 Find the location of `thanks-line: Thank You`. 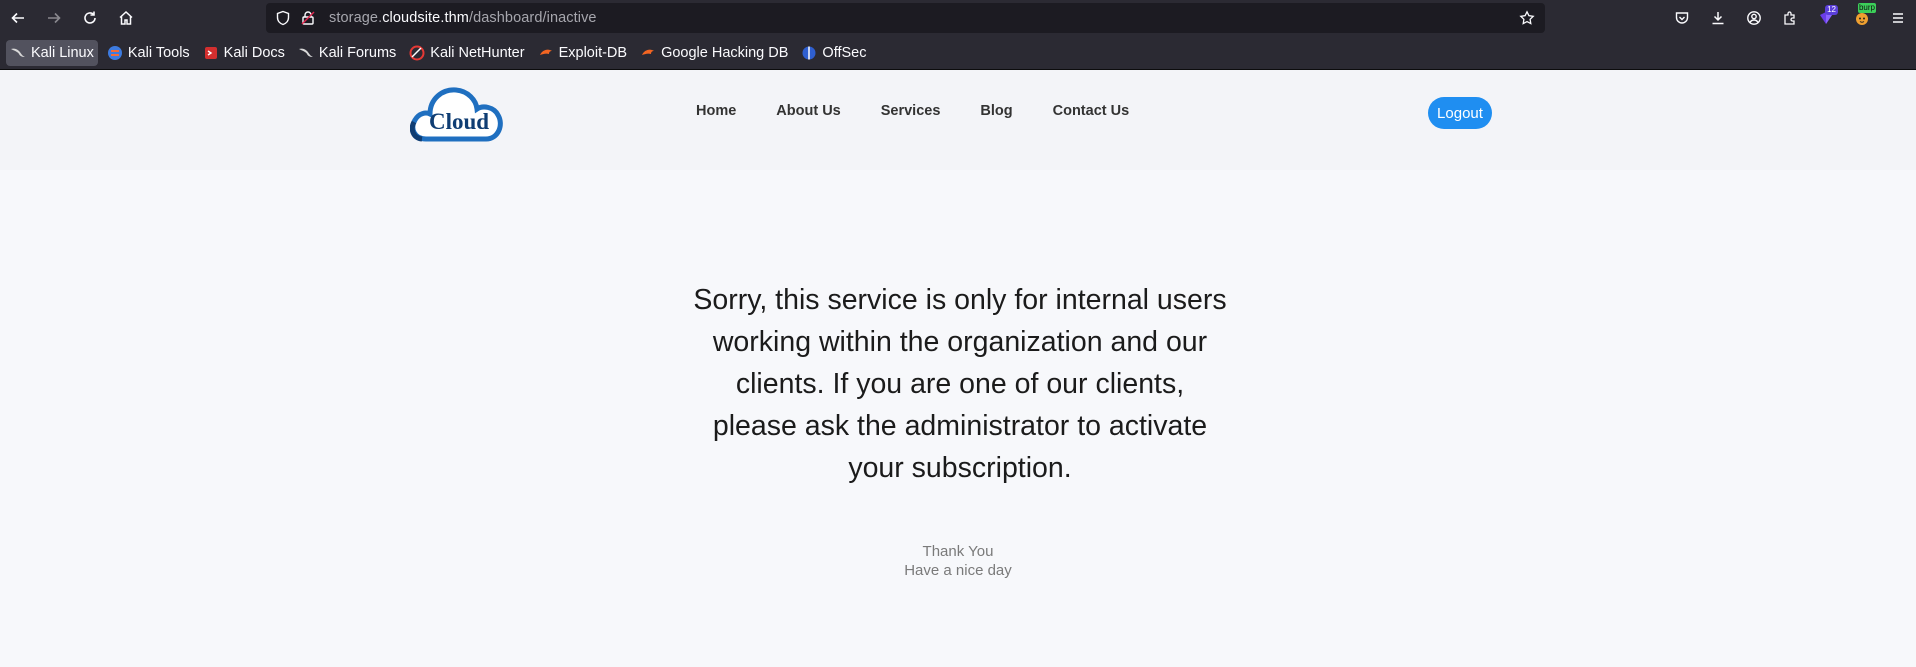

thanks-line: Thank You is located at coordinates (958, 551).